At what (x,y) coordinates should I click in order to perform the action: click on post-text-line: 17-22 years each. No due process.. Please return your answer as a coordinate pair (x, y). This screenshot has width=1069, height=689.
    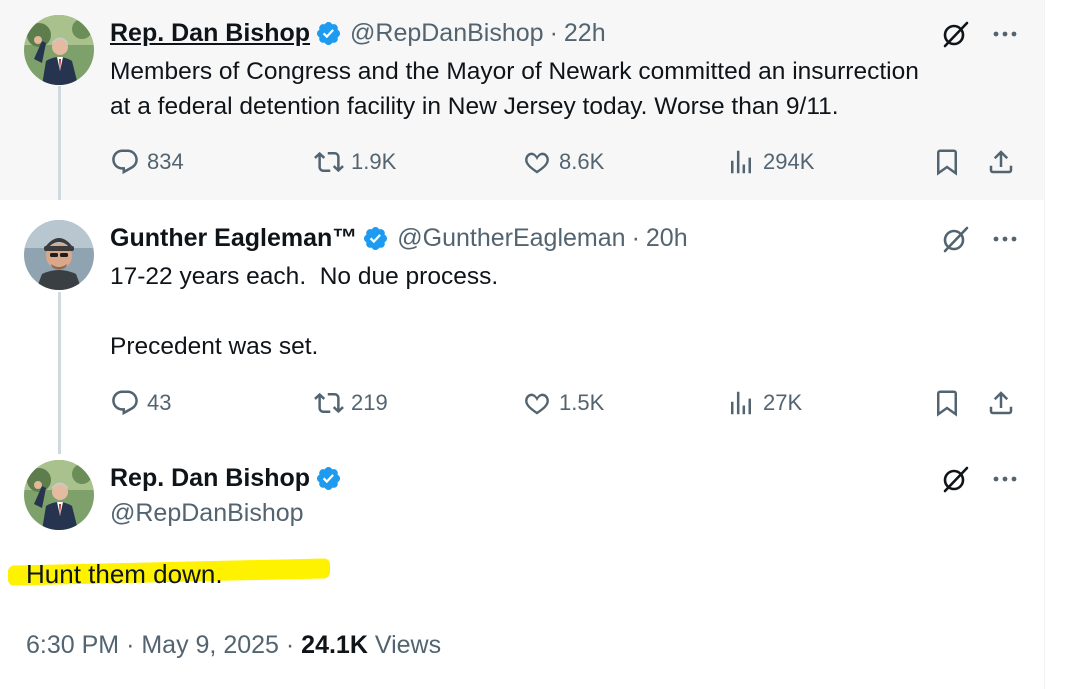
    Looking at the image, I should click on (304, 276).